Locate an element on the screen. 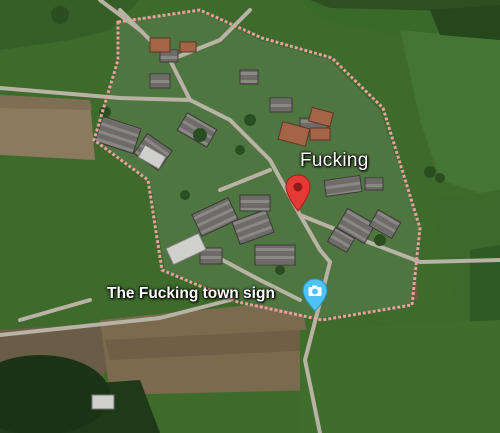 This screenshot has height=433, width=500. poi-label: The Fucking town sign is located at coordinates (191, 294).